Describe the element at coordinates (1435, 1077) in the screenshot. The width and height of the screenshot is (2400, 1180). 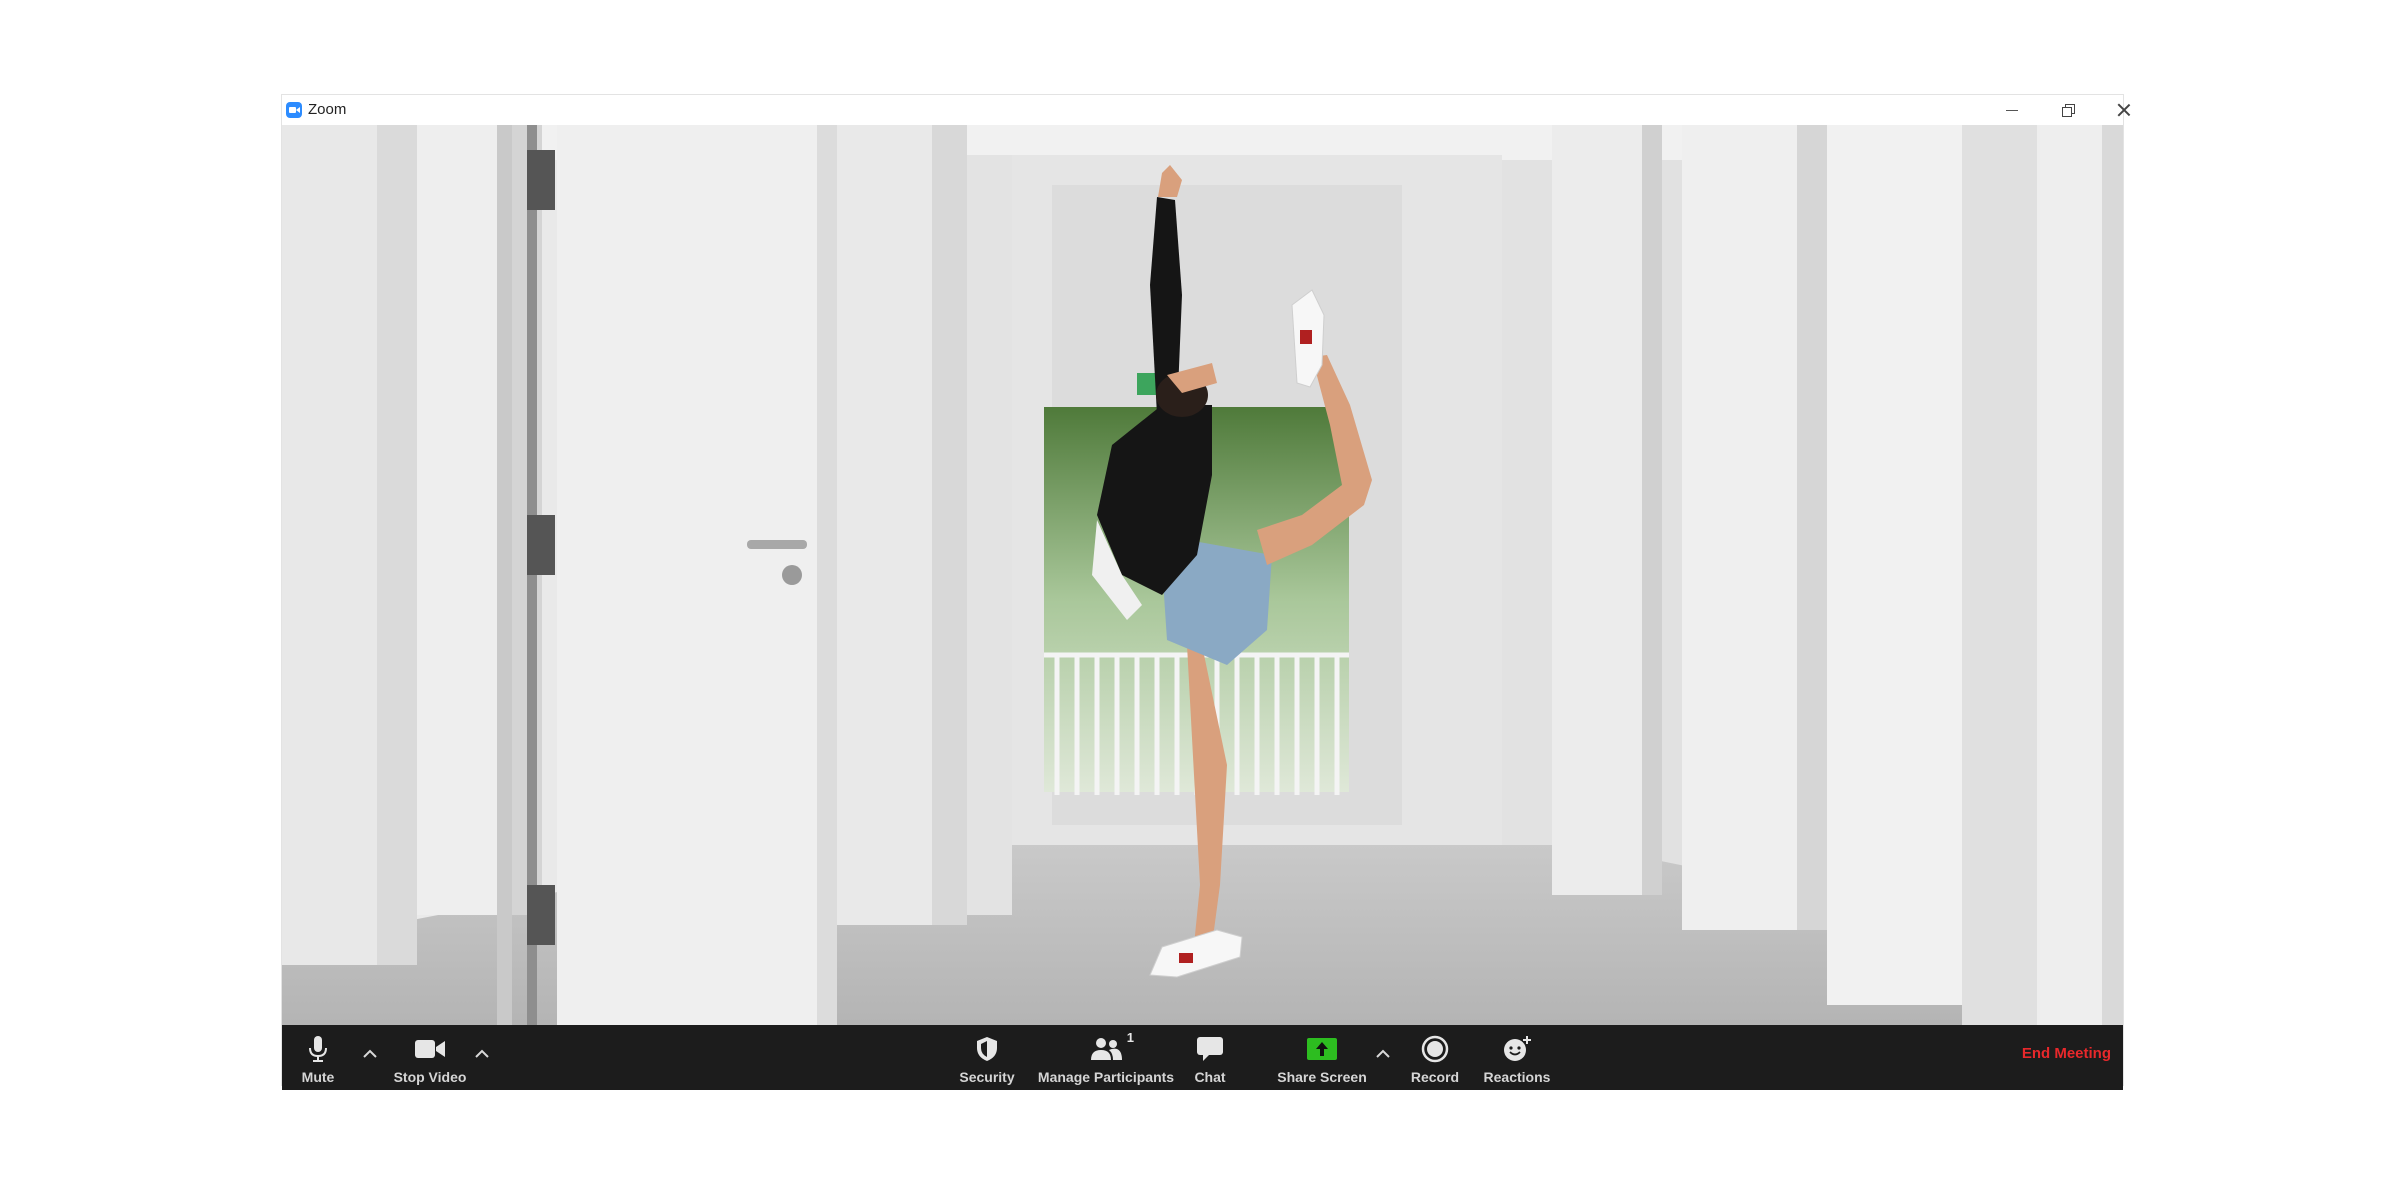
I see `record-label: Record` at that location.